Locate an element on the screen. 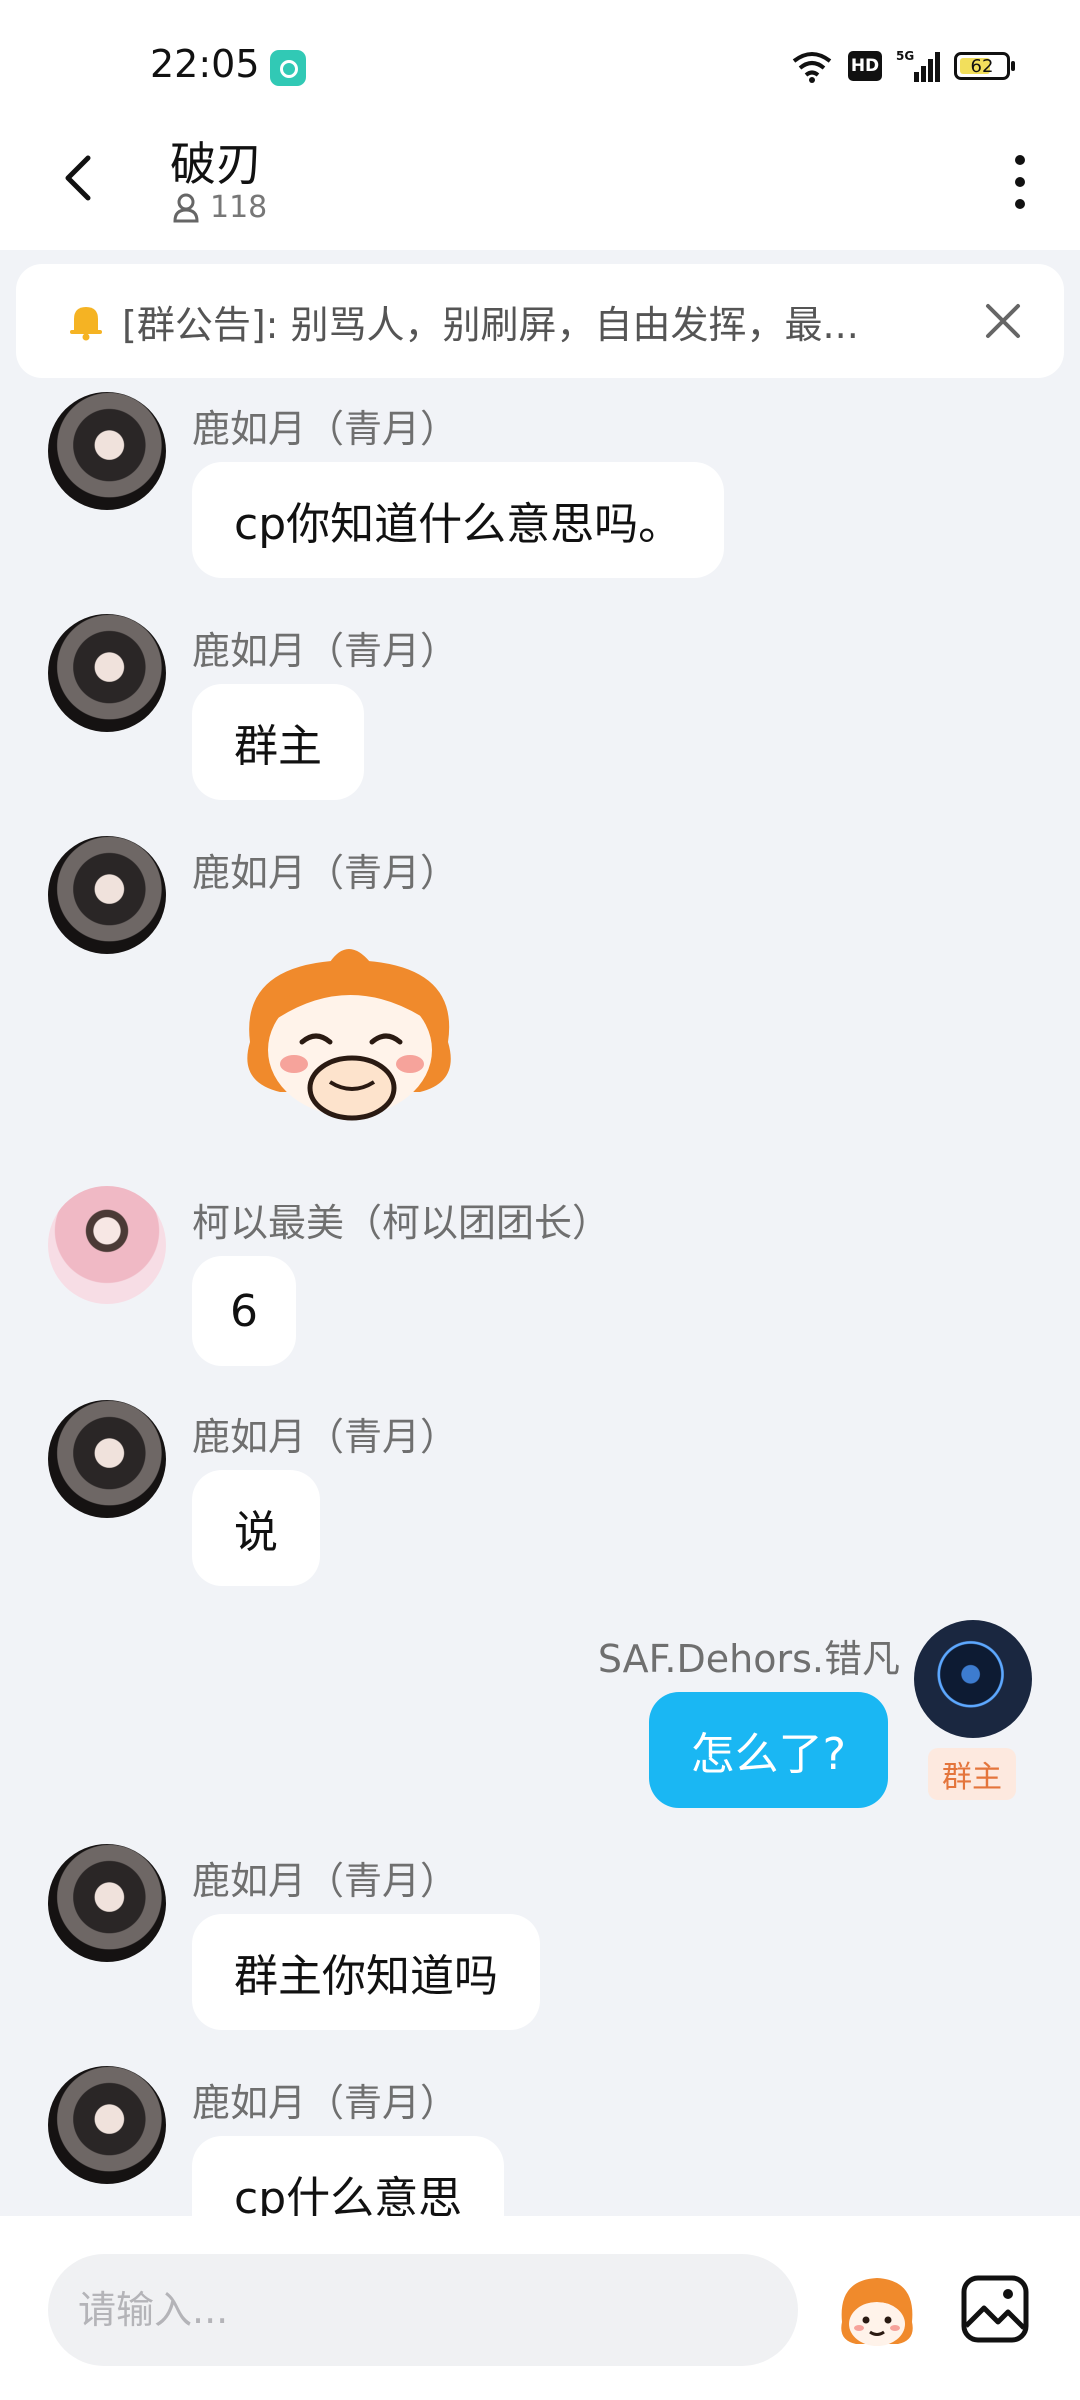 Image resolution: width=1080 pixels, height=2400 pixels. battery-icon: 62 is located at coordinates (984, 66).